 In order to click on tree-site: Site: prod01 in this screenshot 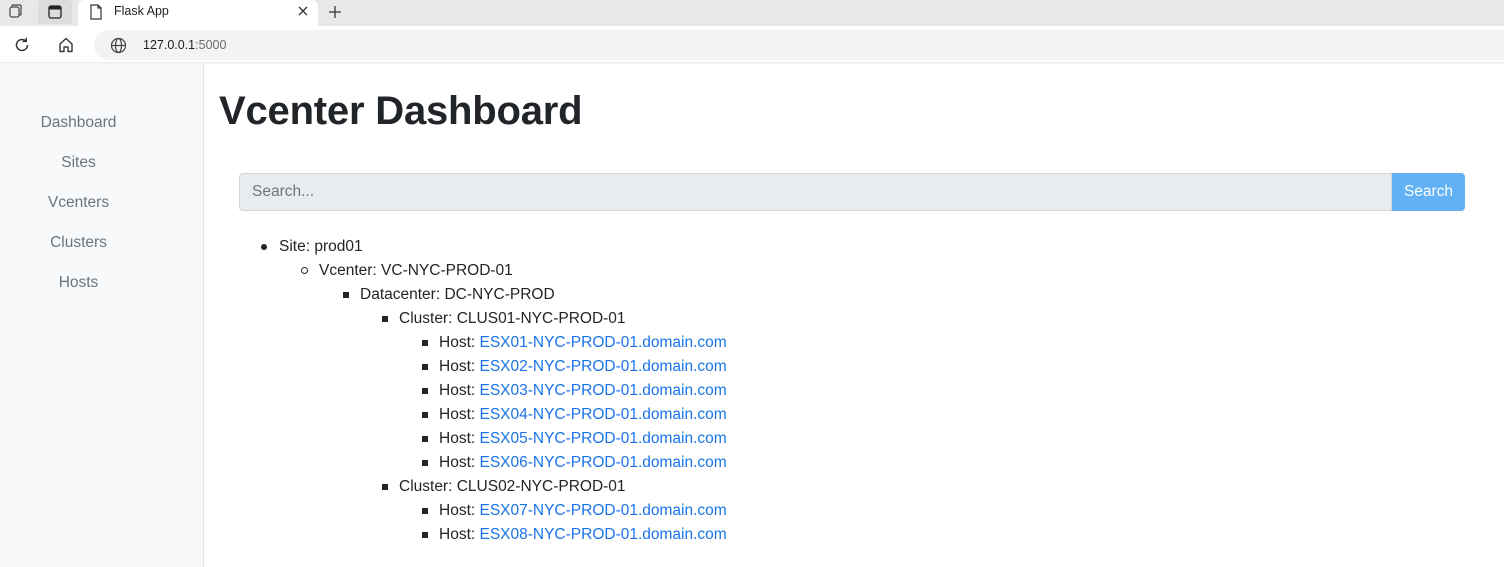, I will do `click(321, 247)`.